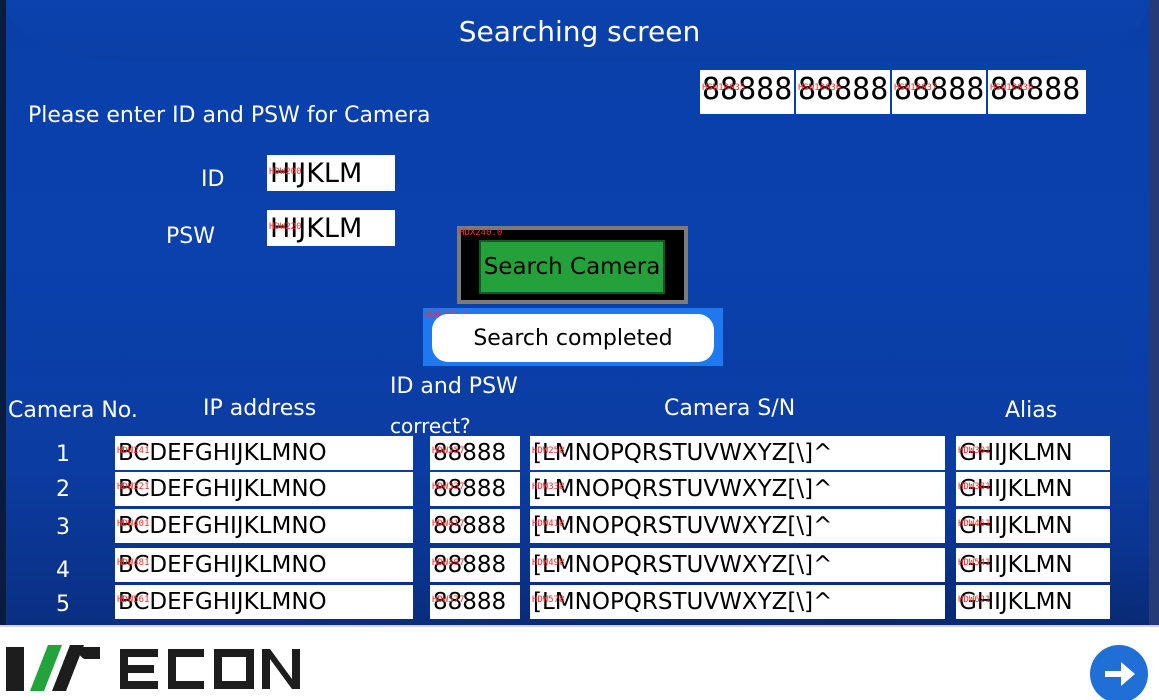 The width and height of the screenshot is (1159, 700). I want to click on value-box-2-tag: HSW10036, so click(820, 88).